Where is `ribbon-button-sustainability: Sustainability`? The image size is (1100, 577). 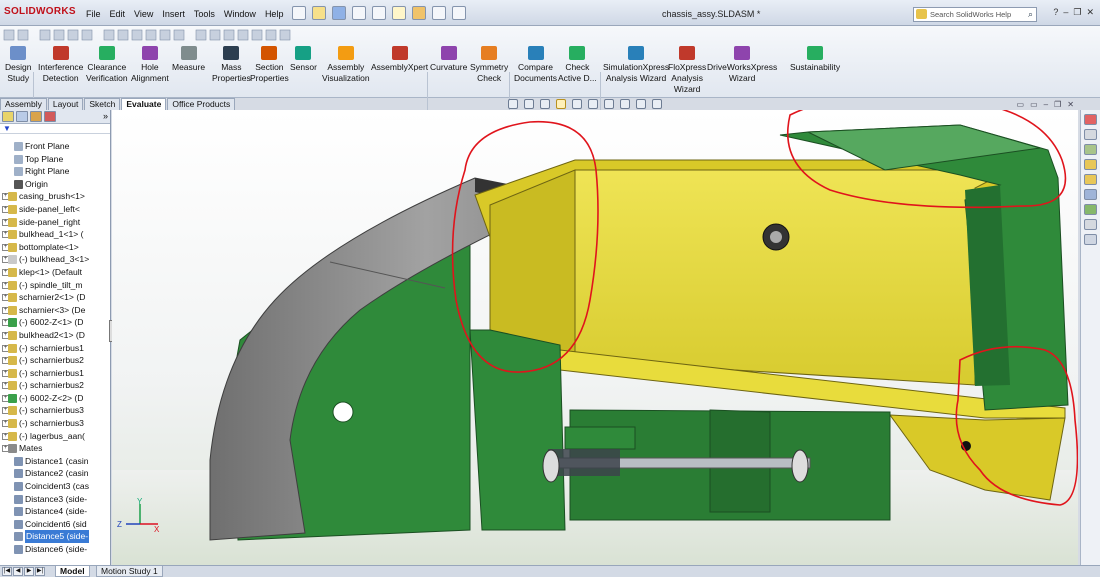 ribbon-button-sustainability: Sustainability is located at coordinates (815, 59).